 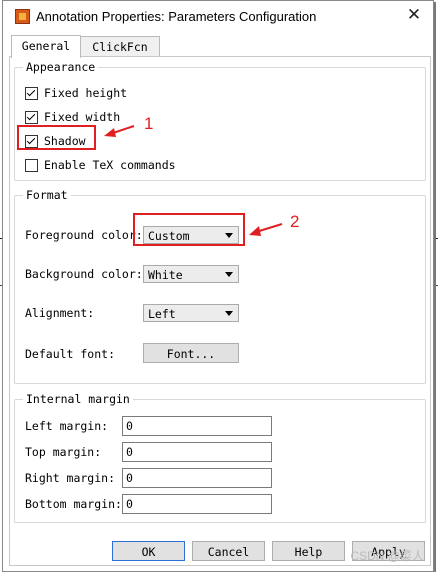 What do you see at coordinates (67, 426) in the screenshot?
I see `left-margin-label: Left margin:` at bounding box center [67, 426].